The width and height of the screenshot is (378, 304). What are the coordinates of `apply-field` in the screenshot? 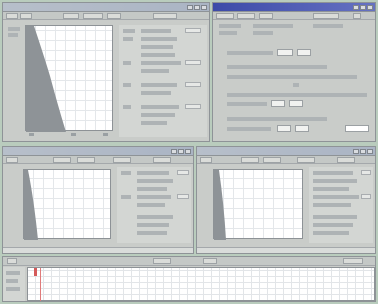 It's located at (357, 128).